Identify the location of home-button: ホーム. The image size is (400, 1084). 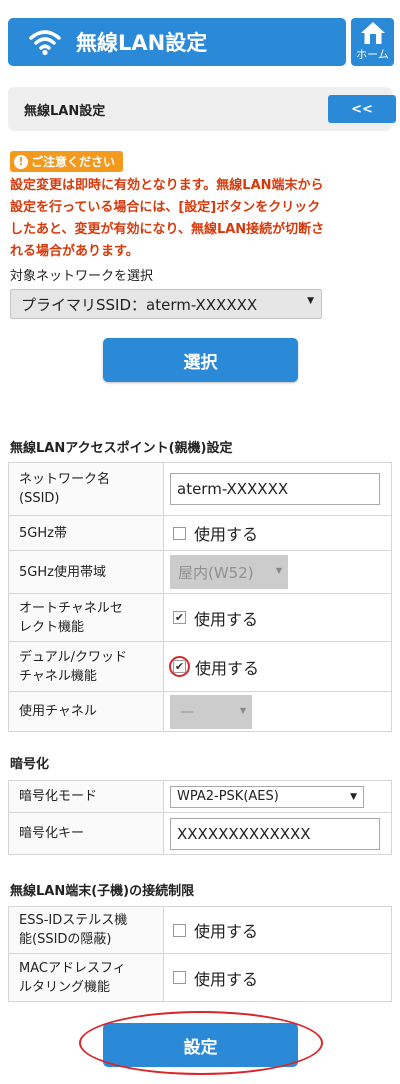
(372, 42).